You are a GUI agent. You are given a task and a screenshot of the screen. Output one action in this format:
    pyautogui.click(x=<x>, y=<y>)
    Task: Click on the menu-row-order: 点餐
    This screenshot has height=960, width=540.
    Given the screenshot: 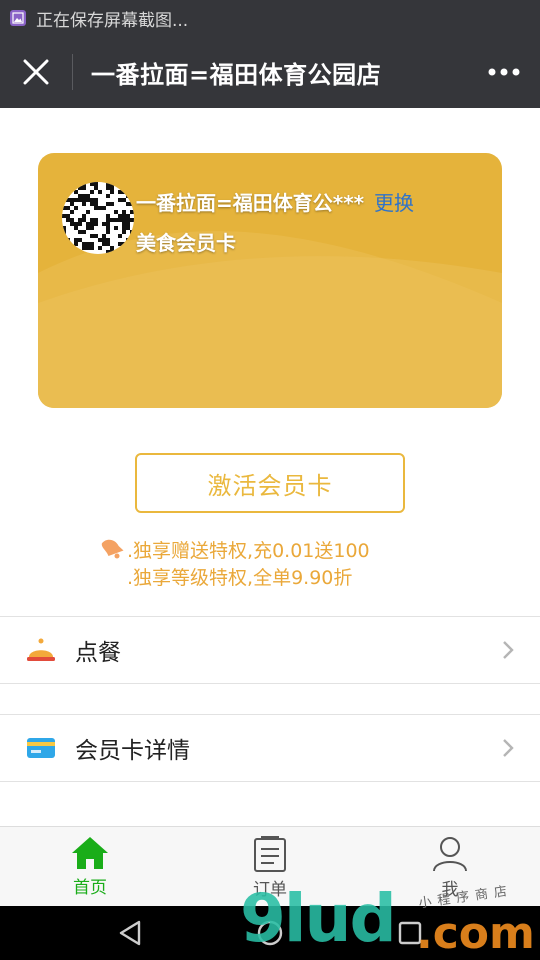 What is the action you would take?
    pyautogui.click(x=270, y=650)
    